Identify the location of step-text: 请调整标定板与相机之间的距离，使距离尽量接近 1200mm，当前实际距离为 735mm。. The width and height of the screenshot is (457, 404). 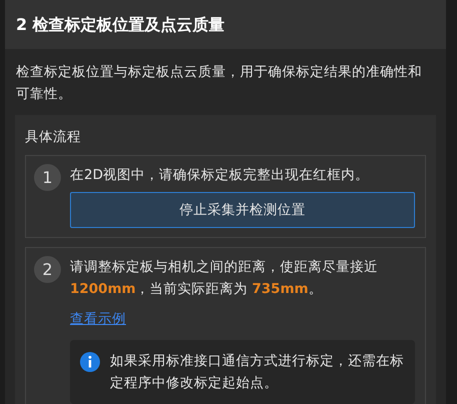
(224, 279).